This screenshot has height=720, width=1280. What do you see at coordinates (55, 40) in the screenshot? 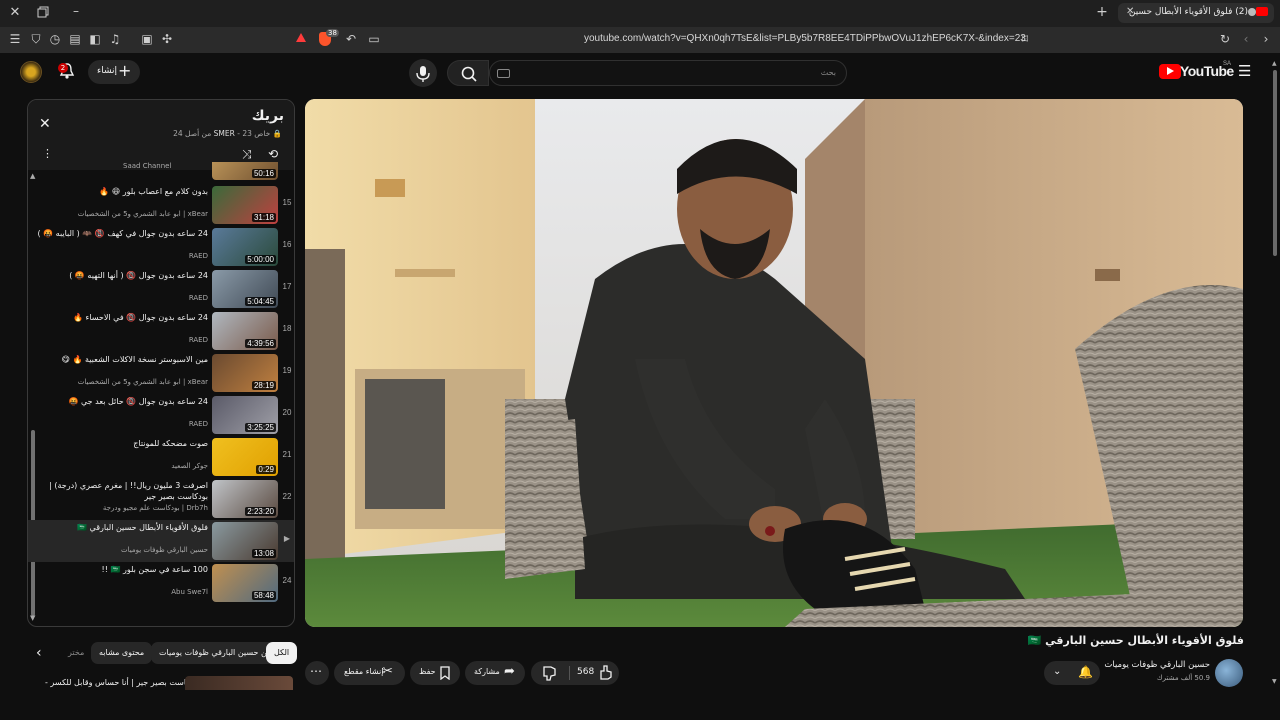
I see `history-icon: ◷` at bounding box center [55, 40].